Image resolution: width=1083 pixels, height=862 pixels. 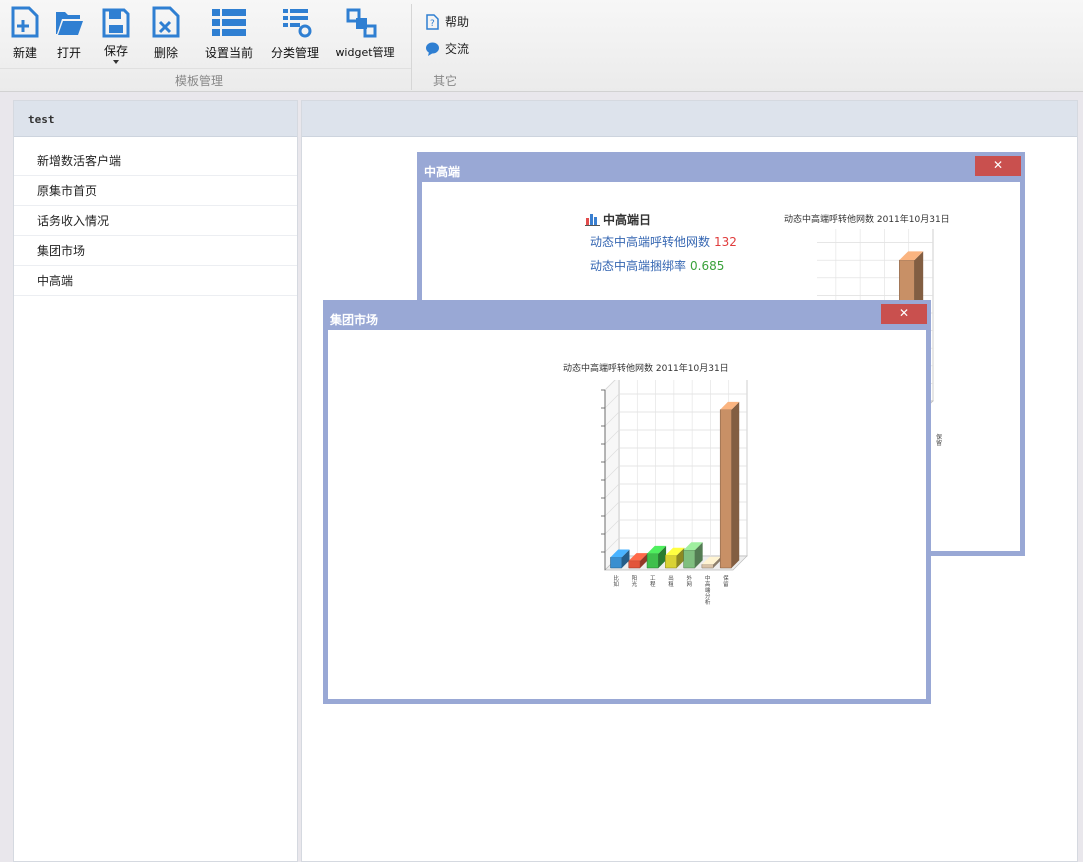 I want to click on set-current-button: 设置当前, so click(x=229, y=33).